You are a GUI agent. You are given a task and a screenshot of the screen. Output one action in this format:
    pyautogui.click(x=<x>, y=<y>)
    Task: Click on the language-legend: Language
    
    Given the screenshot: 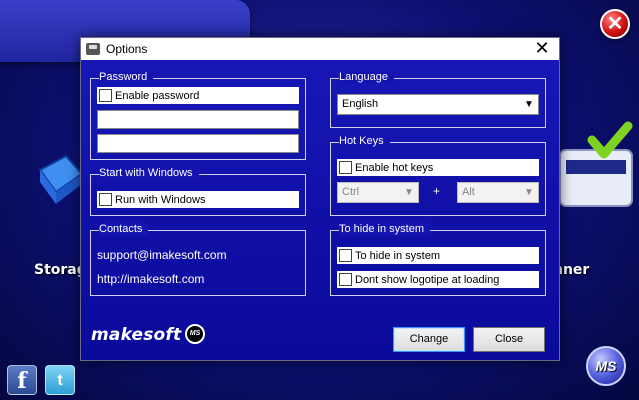 What is the action you would take?
    pyautogui.click(x=366, y=77)
    